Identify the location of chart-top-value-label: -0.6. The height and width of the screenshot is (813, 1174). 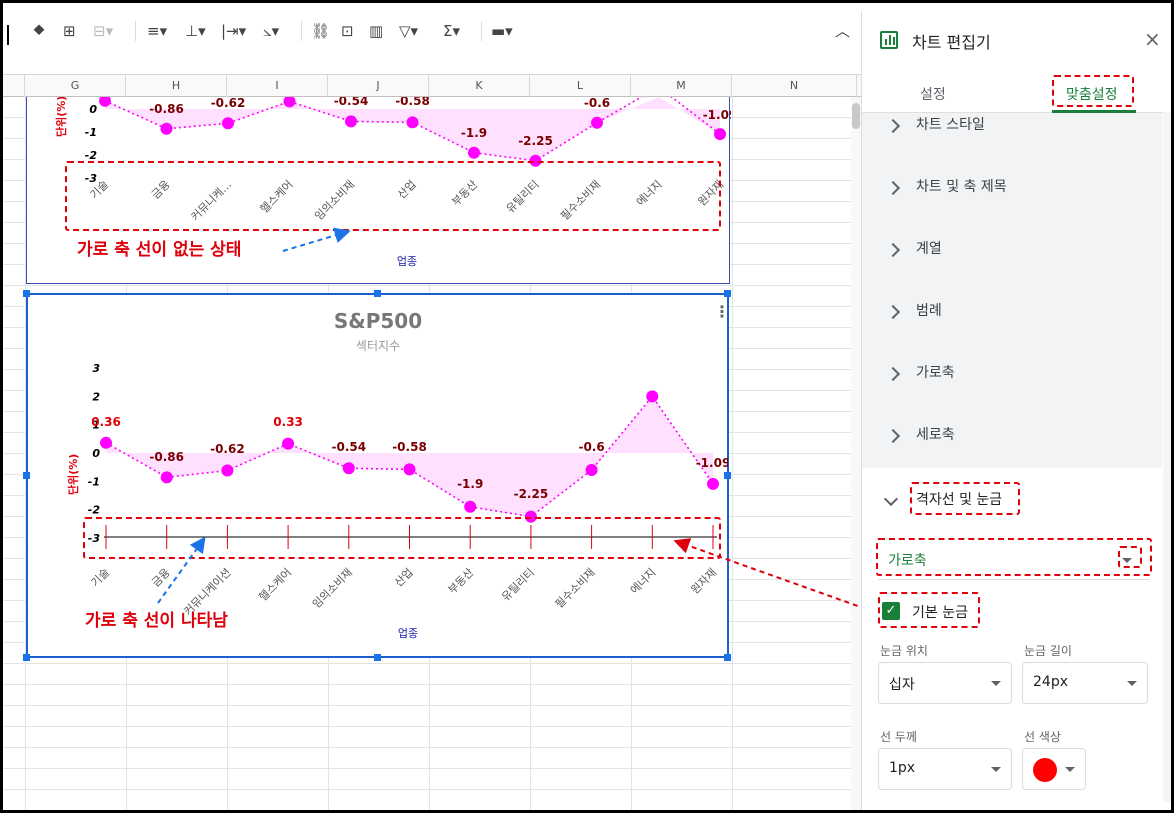
(597, 103).